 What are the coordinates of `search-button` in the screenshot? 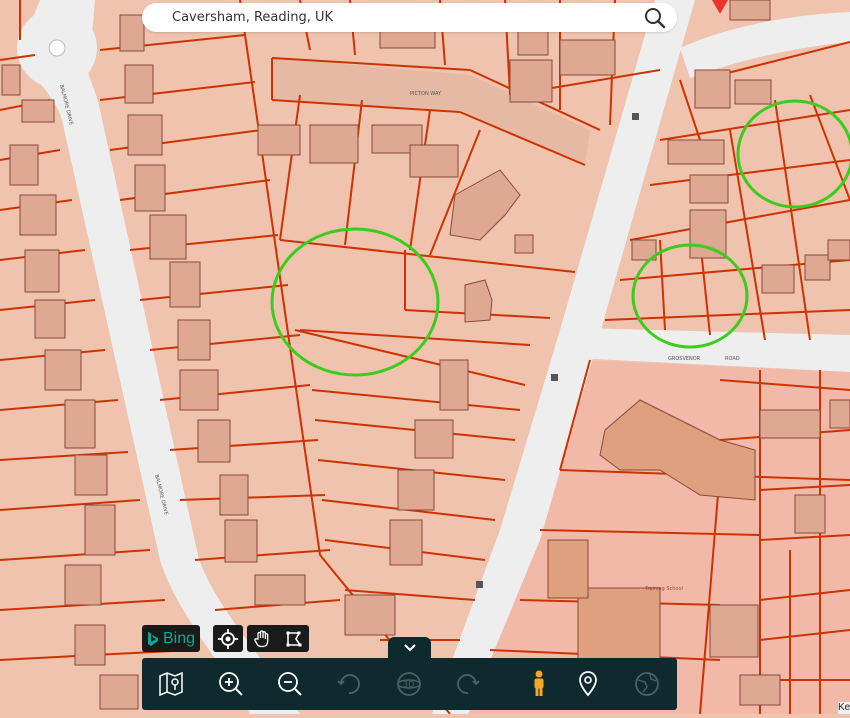 It's located at (655, 18).